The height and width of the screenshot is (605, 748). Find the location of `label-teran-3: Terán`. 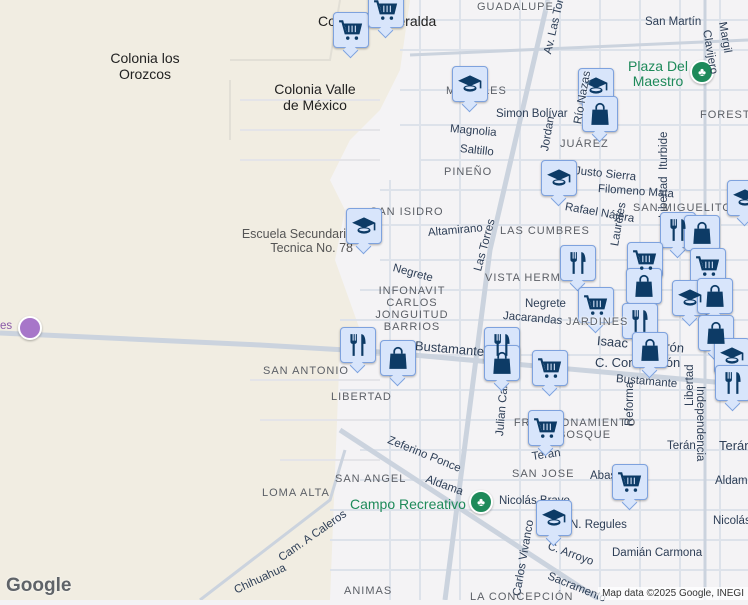

label-teran-3: Terán is located at coordinates (733, 445).